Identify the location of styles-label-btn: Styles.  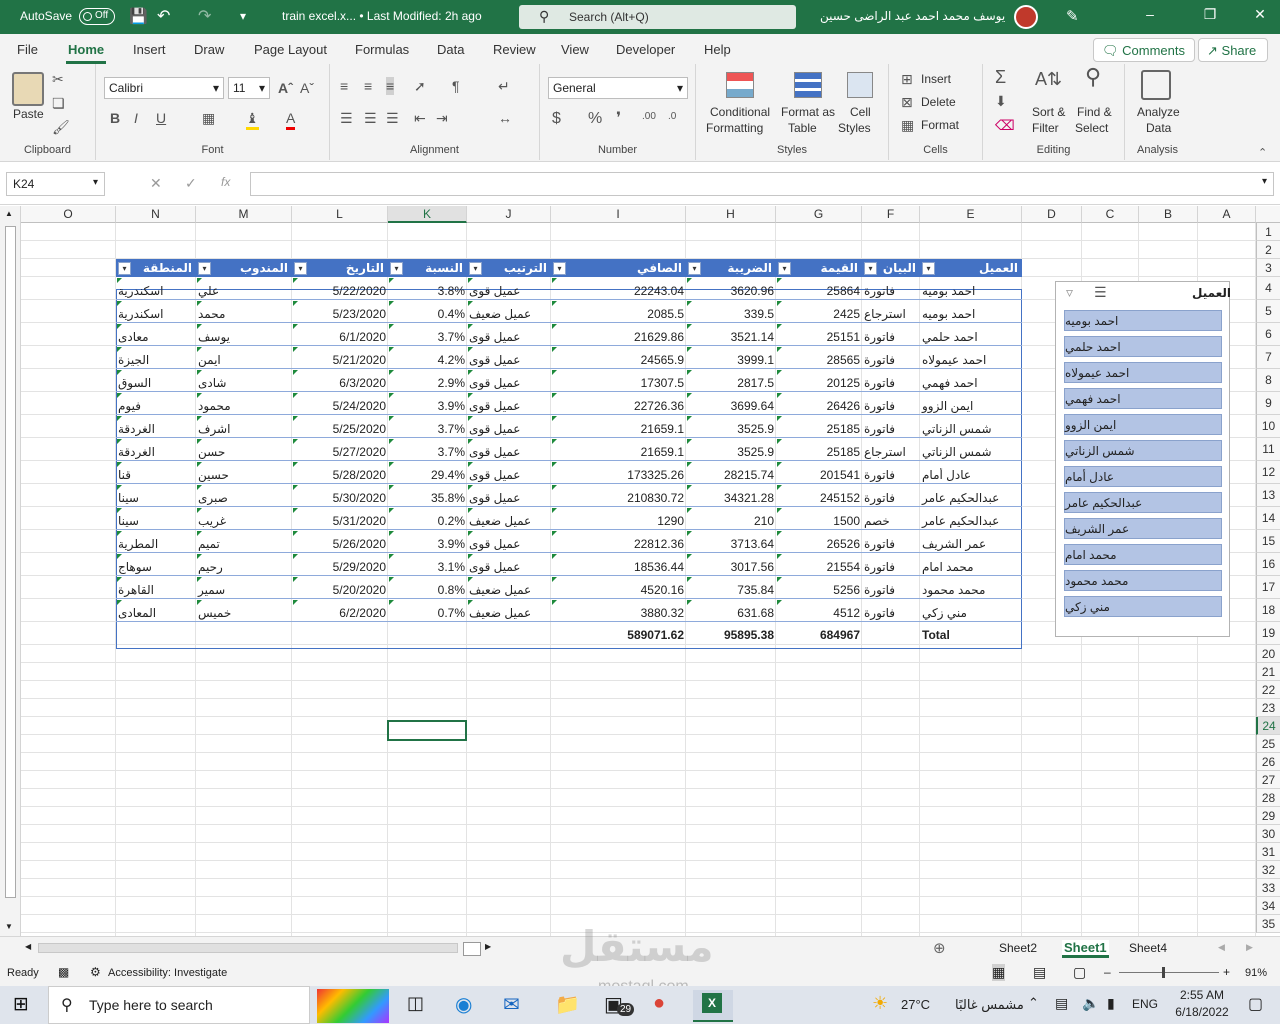
(854, 128).